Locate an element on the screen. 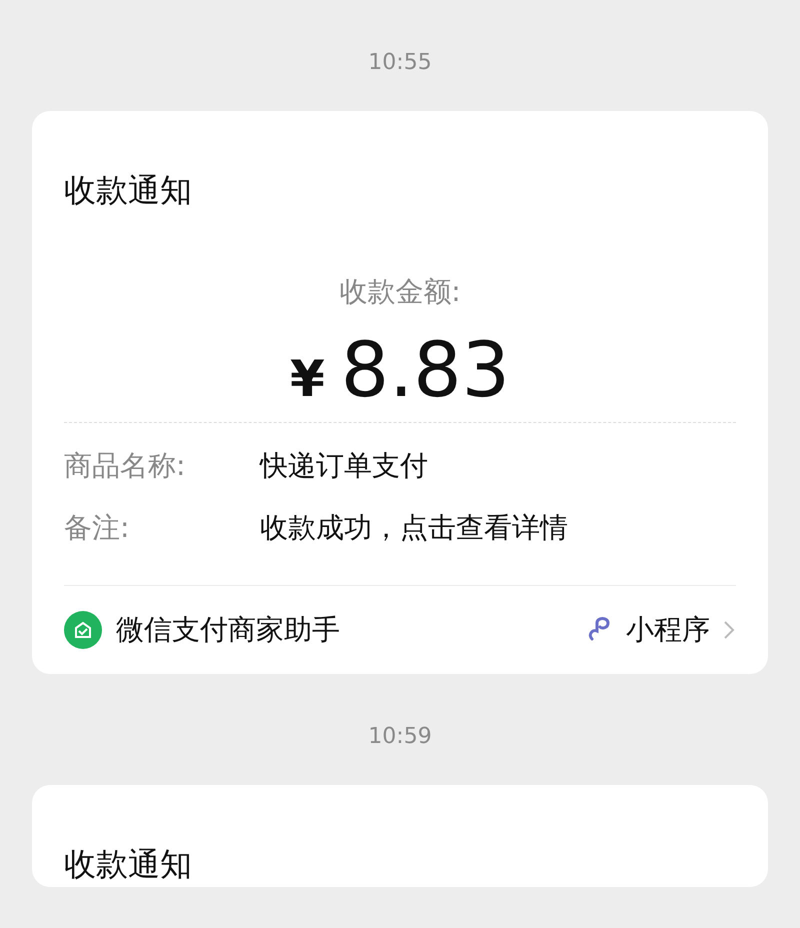  chevron-right-icon is located at coordinates (729, 630).